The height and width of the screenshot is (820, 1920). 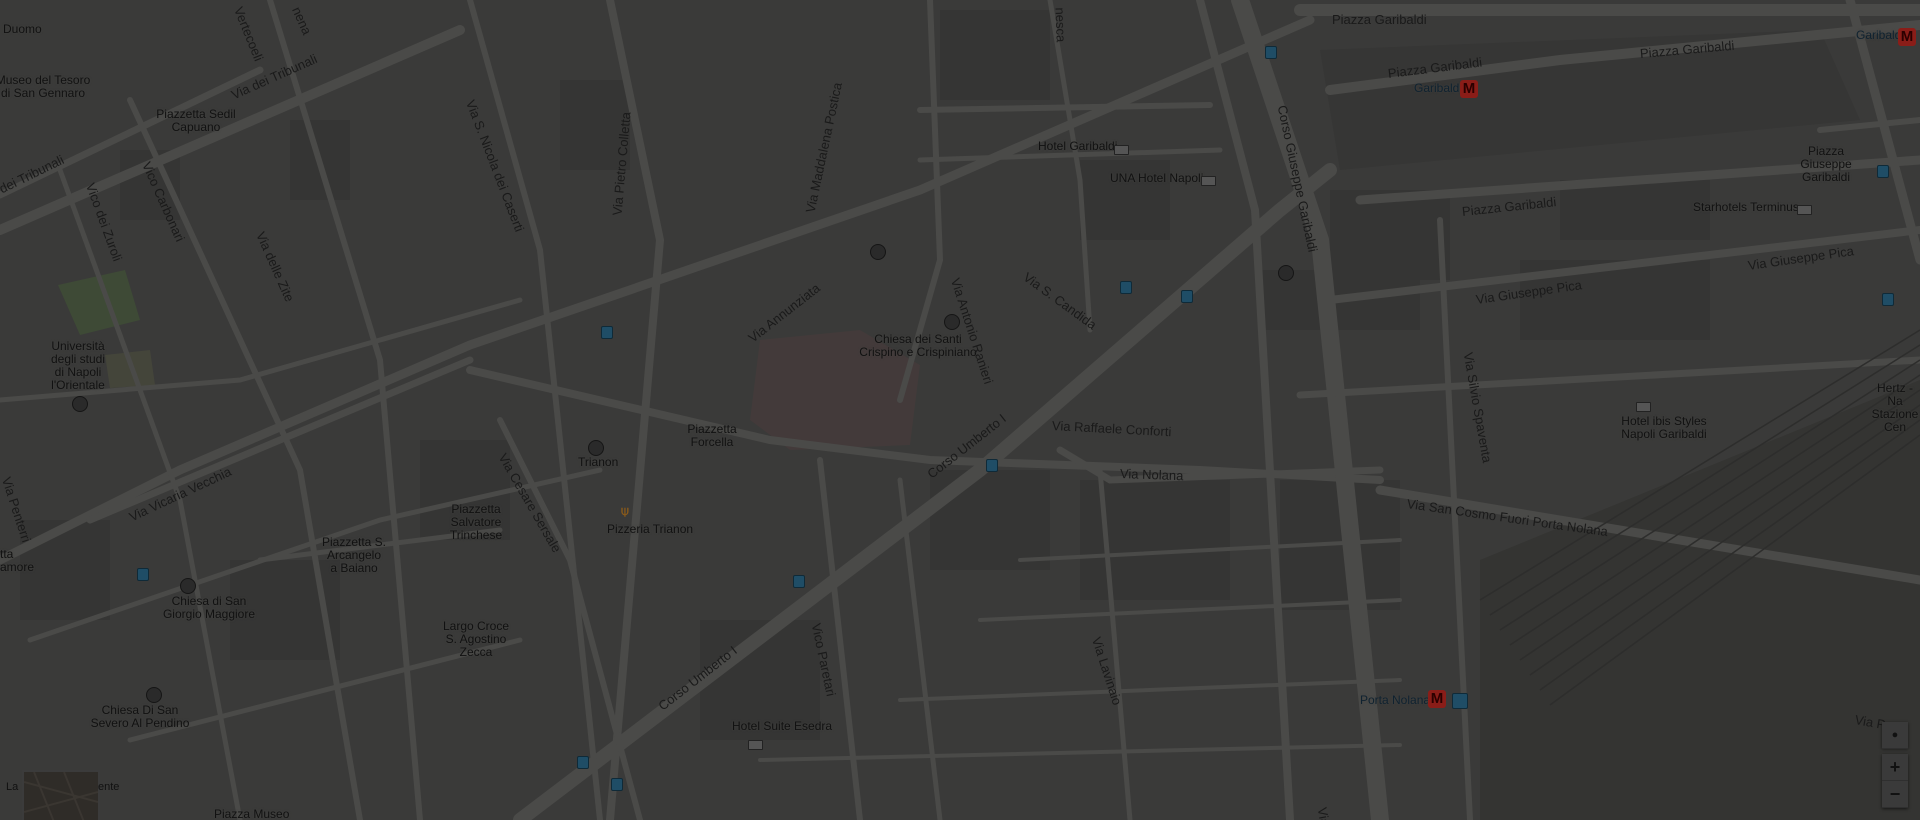 I want to click on zoom-control: + −, so click(x=1895, y=781).